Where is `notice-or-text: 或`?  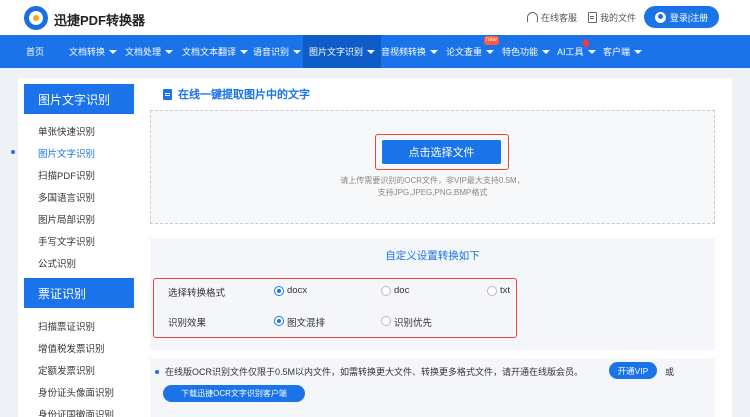 notice-or-text: 或 is located at coordinates (670, 372).